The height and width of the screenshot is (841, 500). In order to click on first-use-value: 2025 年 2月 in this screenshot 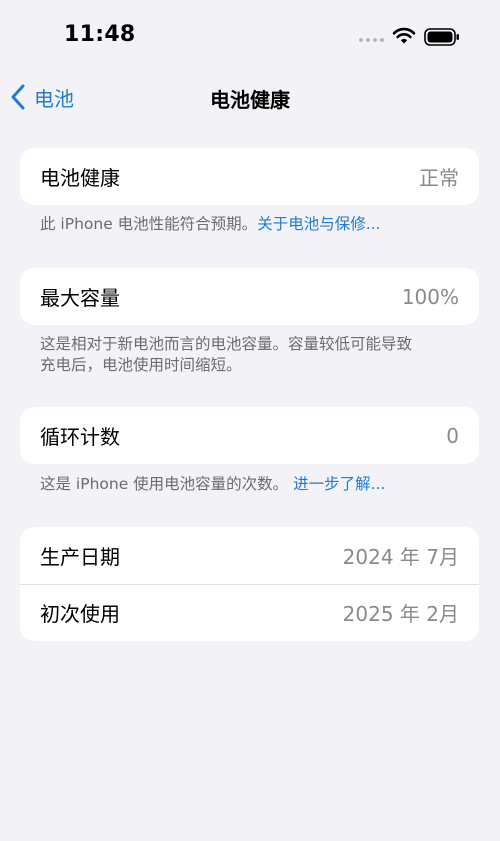, I will do `click(400, 614)`.